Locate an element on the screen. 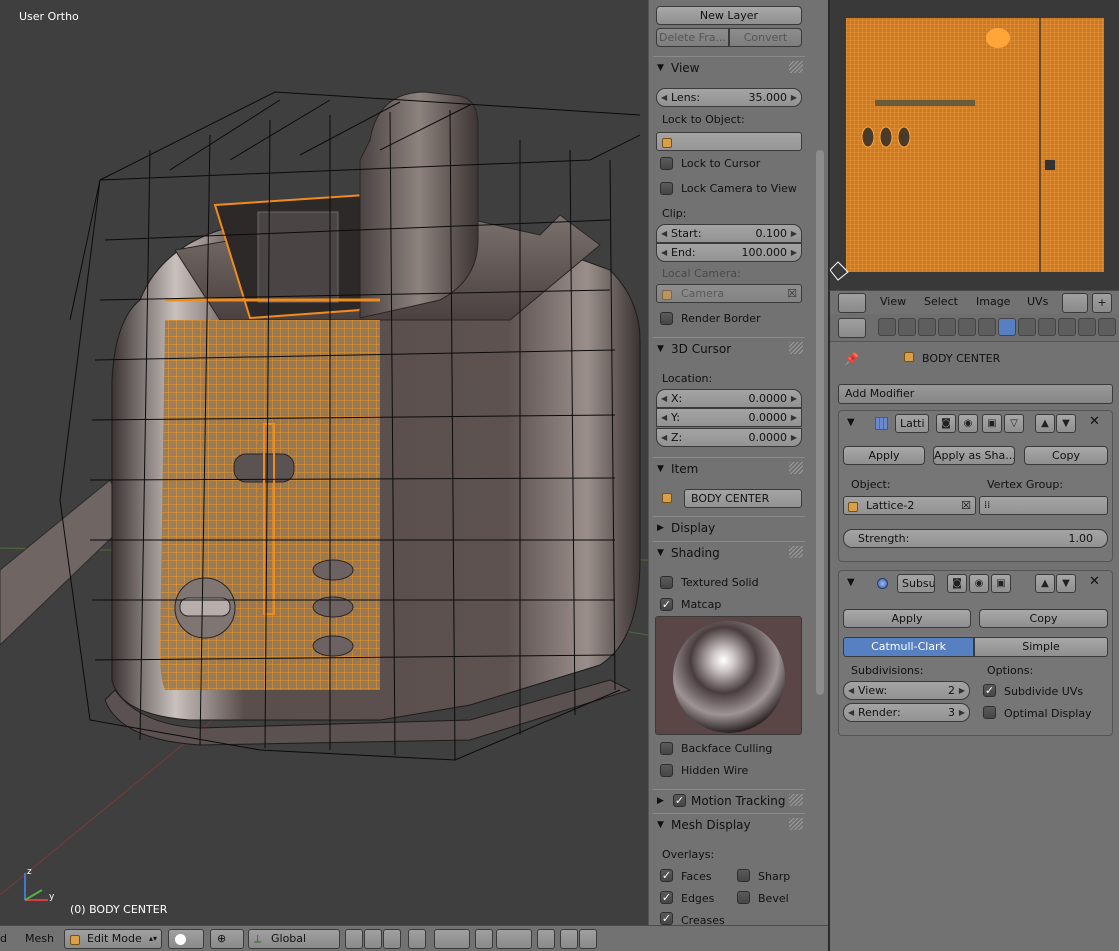 This screenshot has width=1119, height=951. render-still-icon is located at coordinates (569, 939).